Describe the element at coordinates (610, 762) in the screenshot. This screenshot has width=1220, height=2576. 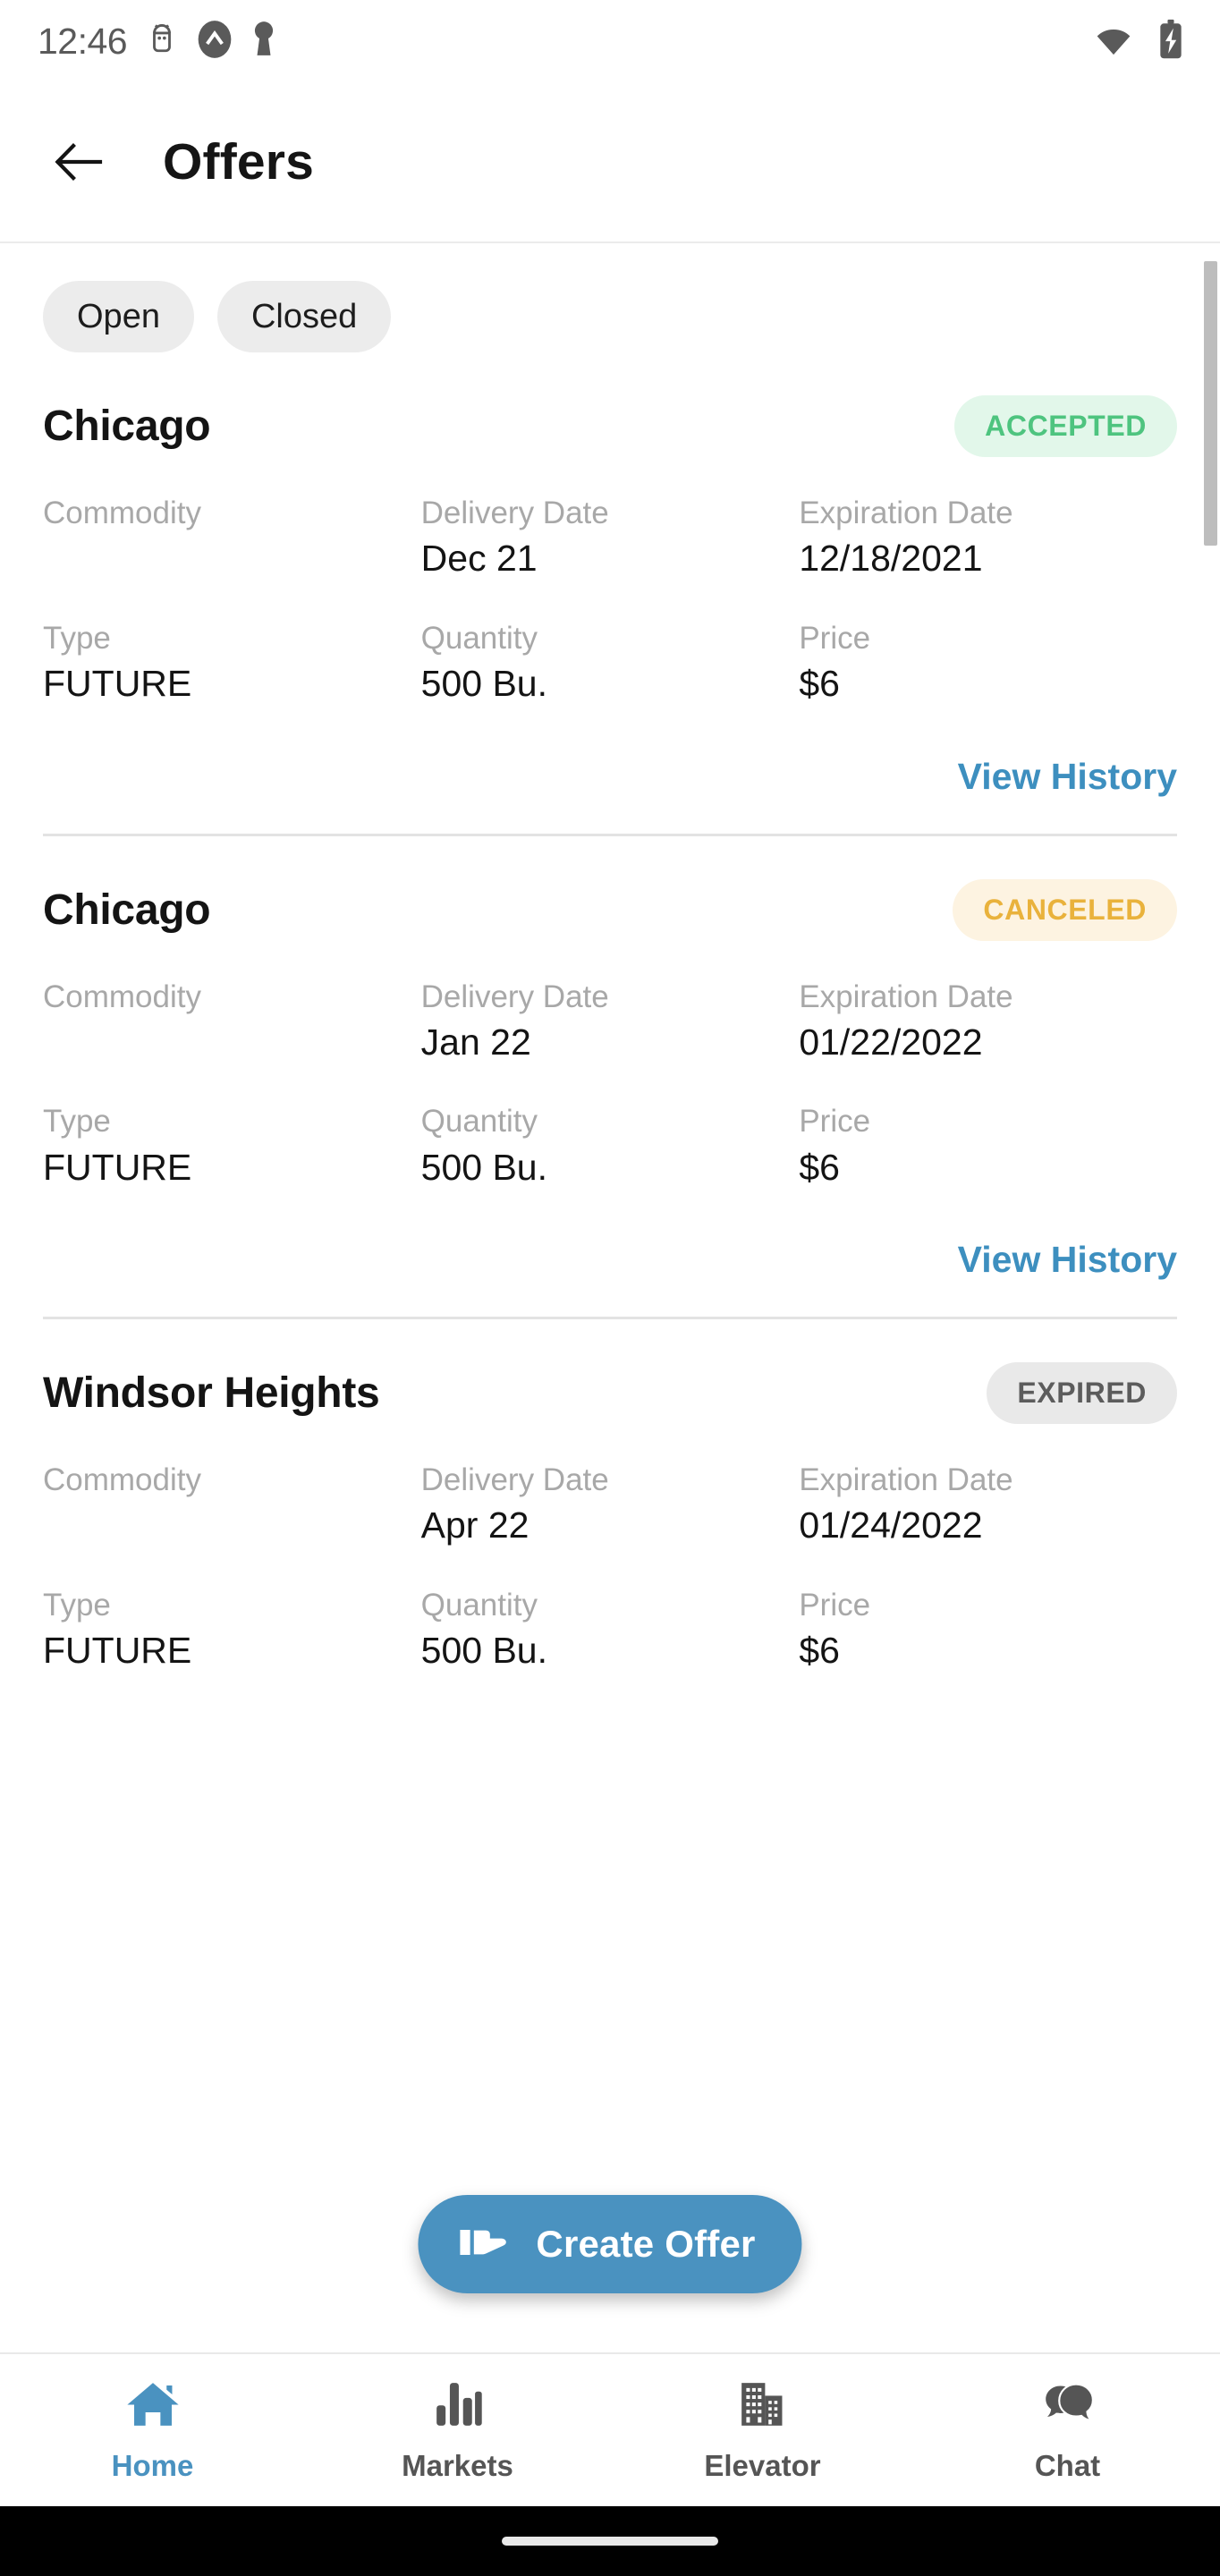
I see `offer-card-footer: View History` at that location.